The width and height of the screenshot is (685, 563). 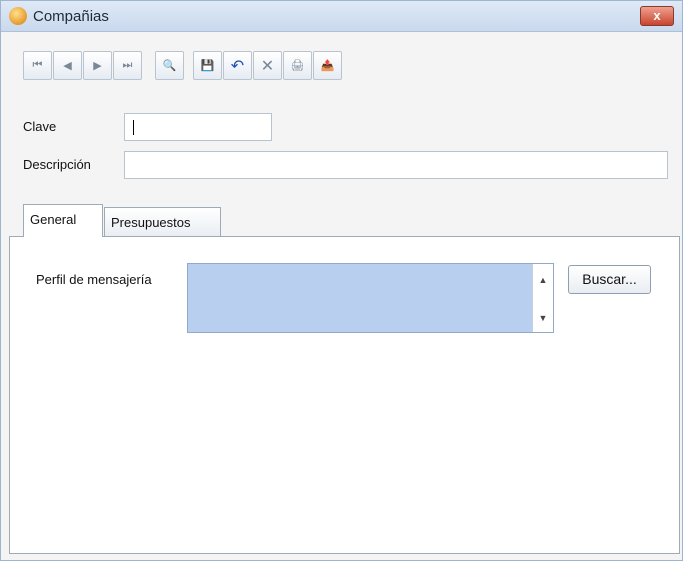 What do you see at coordinates (542, 298) in the screenshot?
I see `list-scrollbar: ▲ ▼` at bounding box center [542, 298].